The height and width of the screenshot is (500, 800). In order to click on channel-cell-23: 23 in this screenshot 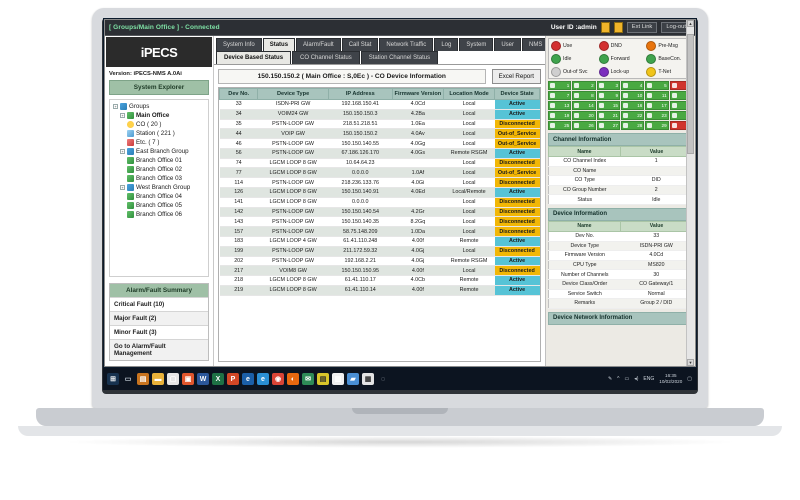, I will do `click(657, 115)`.